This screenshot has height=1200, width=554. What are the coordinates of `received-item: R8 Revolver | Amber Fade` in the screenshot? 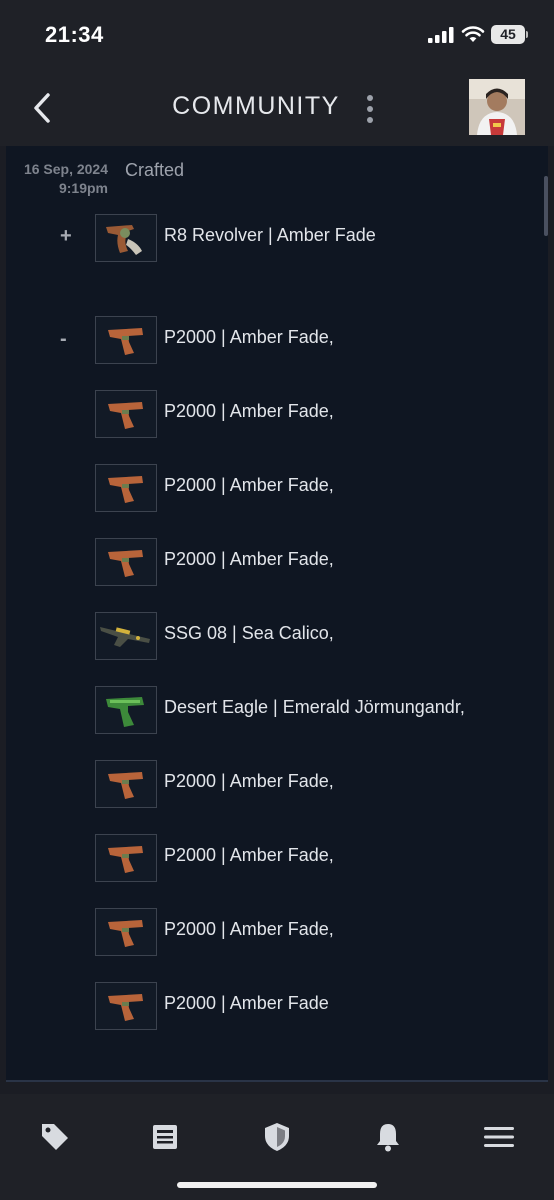 It's located at (315, 238).